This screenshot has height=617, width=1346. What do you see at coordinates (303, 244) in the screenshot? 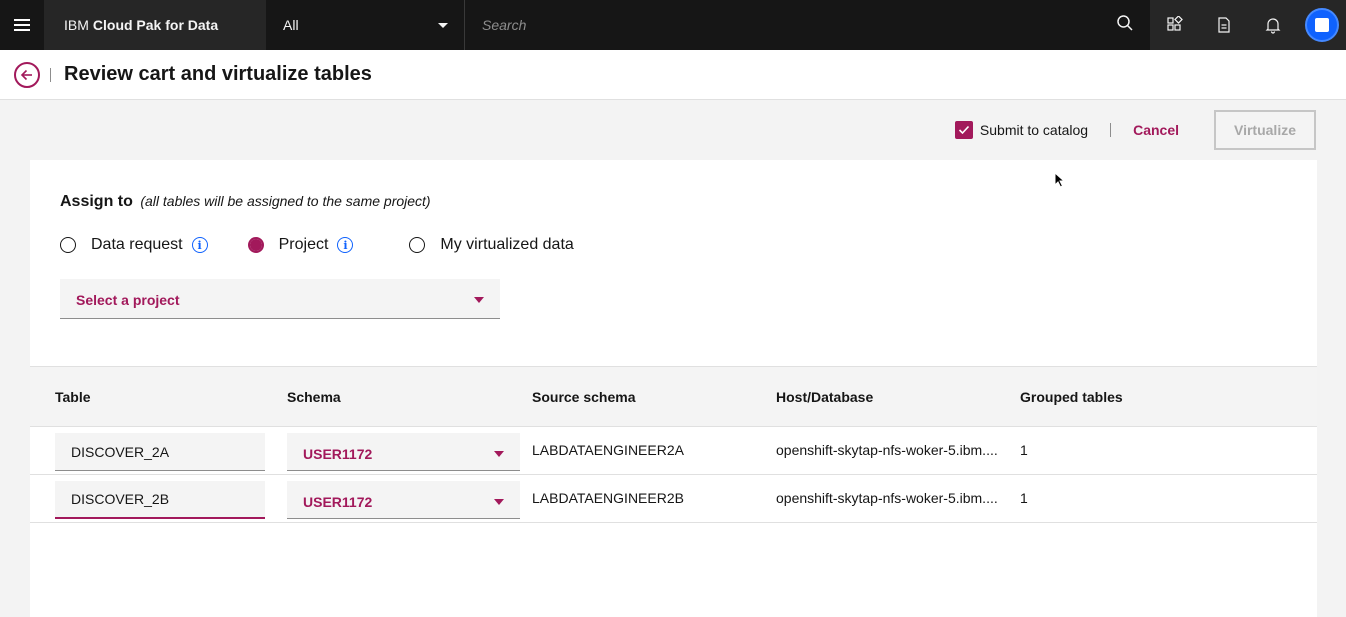
I see `radio-label: Project` at bounding box center [303, 244].